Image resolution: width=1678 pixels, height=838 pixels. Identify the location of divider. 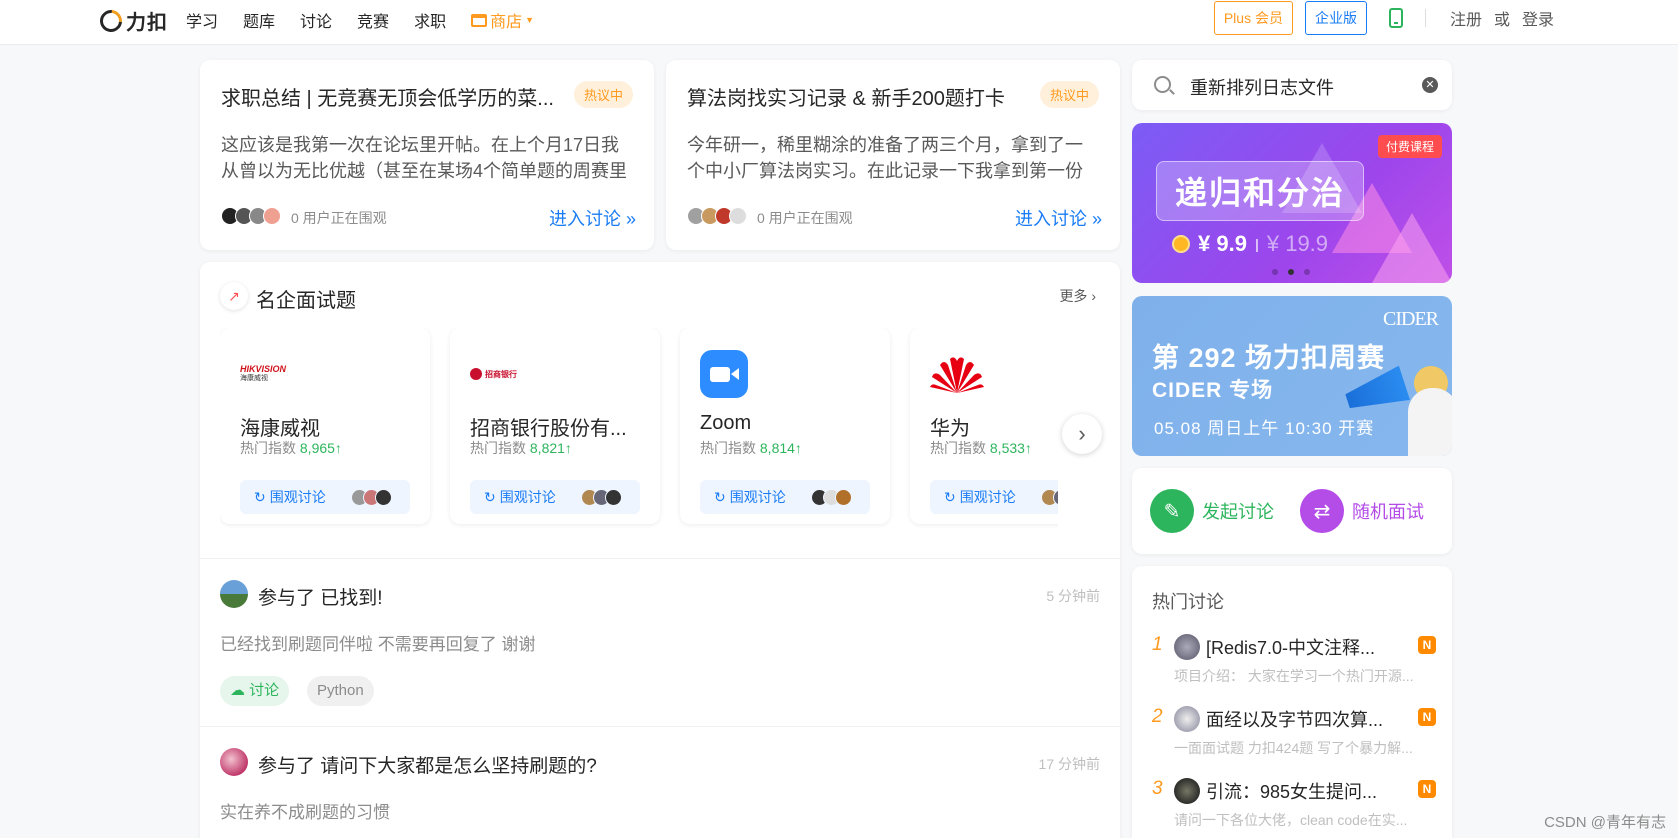
(660, 558).